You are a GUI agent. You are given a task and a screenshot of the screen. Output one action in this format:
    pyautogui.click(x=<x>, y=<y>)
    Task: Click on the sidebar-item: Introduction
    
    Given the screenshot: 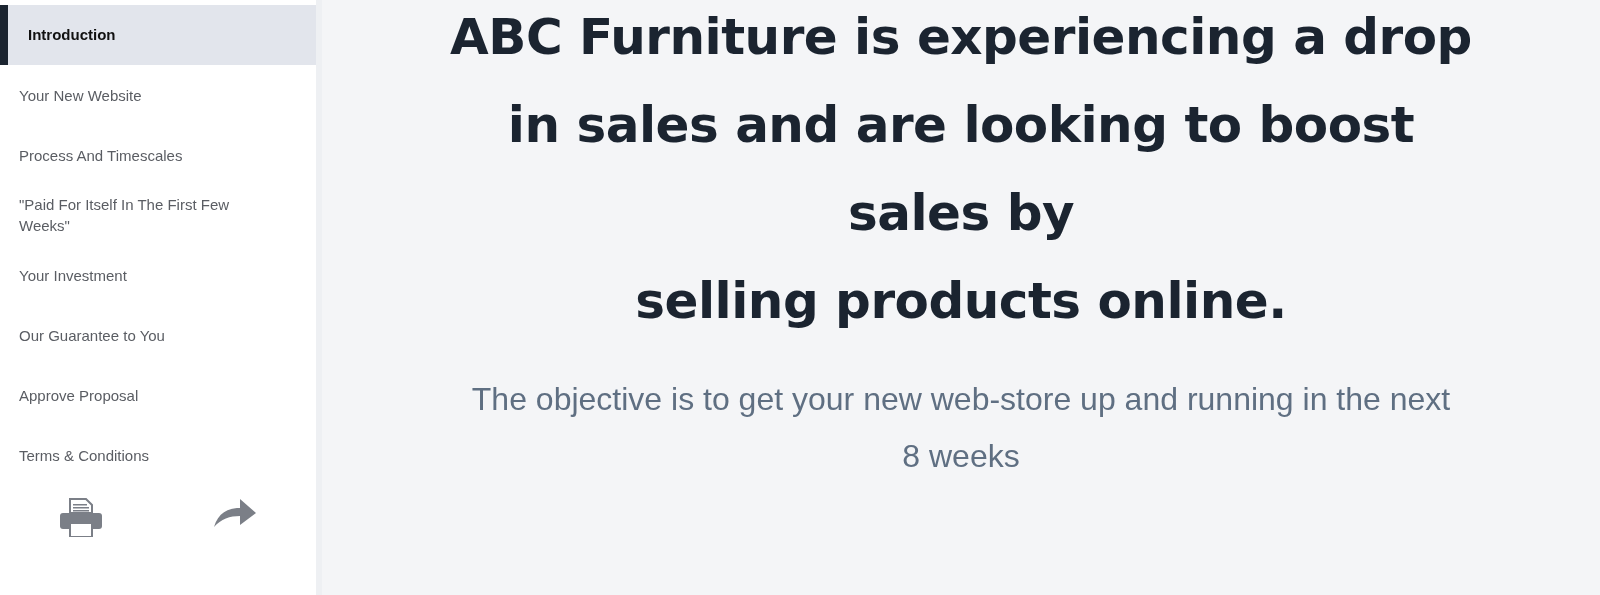 What is the action you would take?
    pyautogui.click(x=158, y=35)
    